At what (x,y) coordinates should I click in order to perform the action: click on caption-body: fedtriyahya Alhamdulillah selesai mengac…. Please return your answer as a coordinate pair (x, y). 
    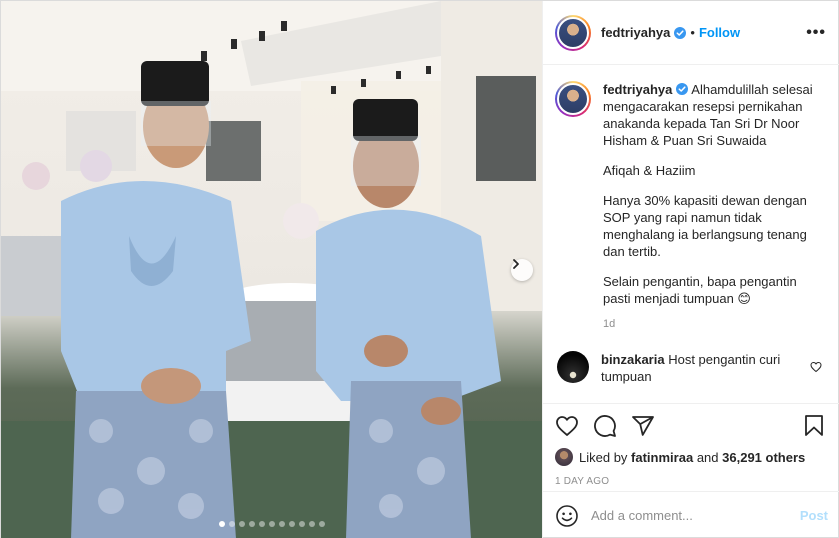
    Looking at the image, I should click on (713, 207).